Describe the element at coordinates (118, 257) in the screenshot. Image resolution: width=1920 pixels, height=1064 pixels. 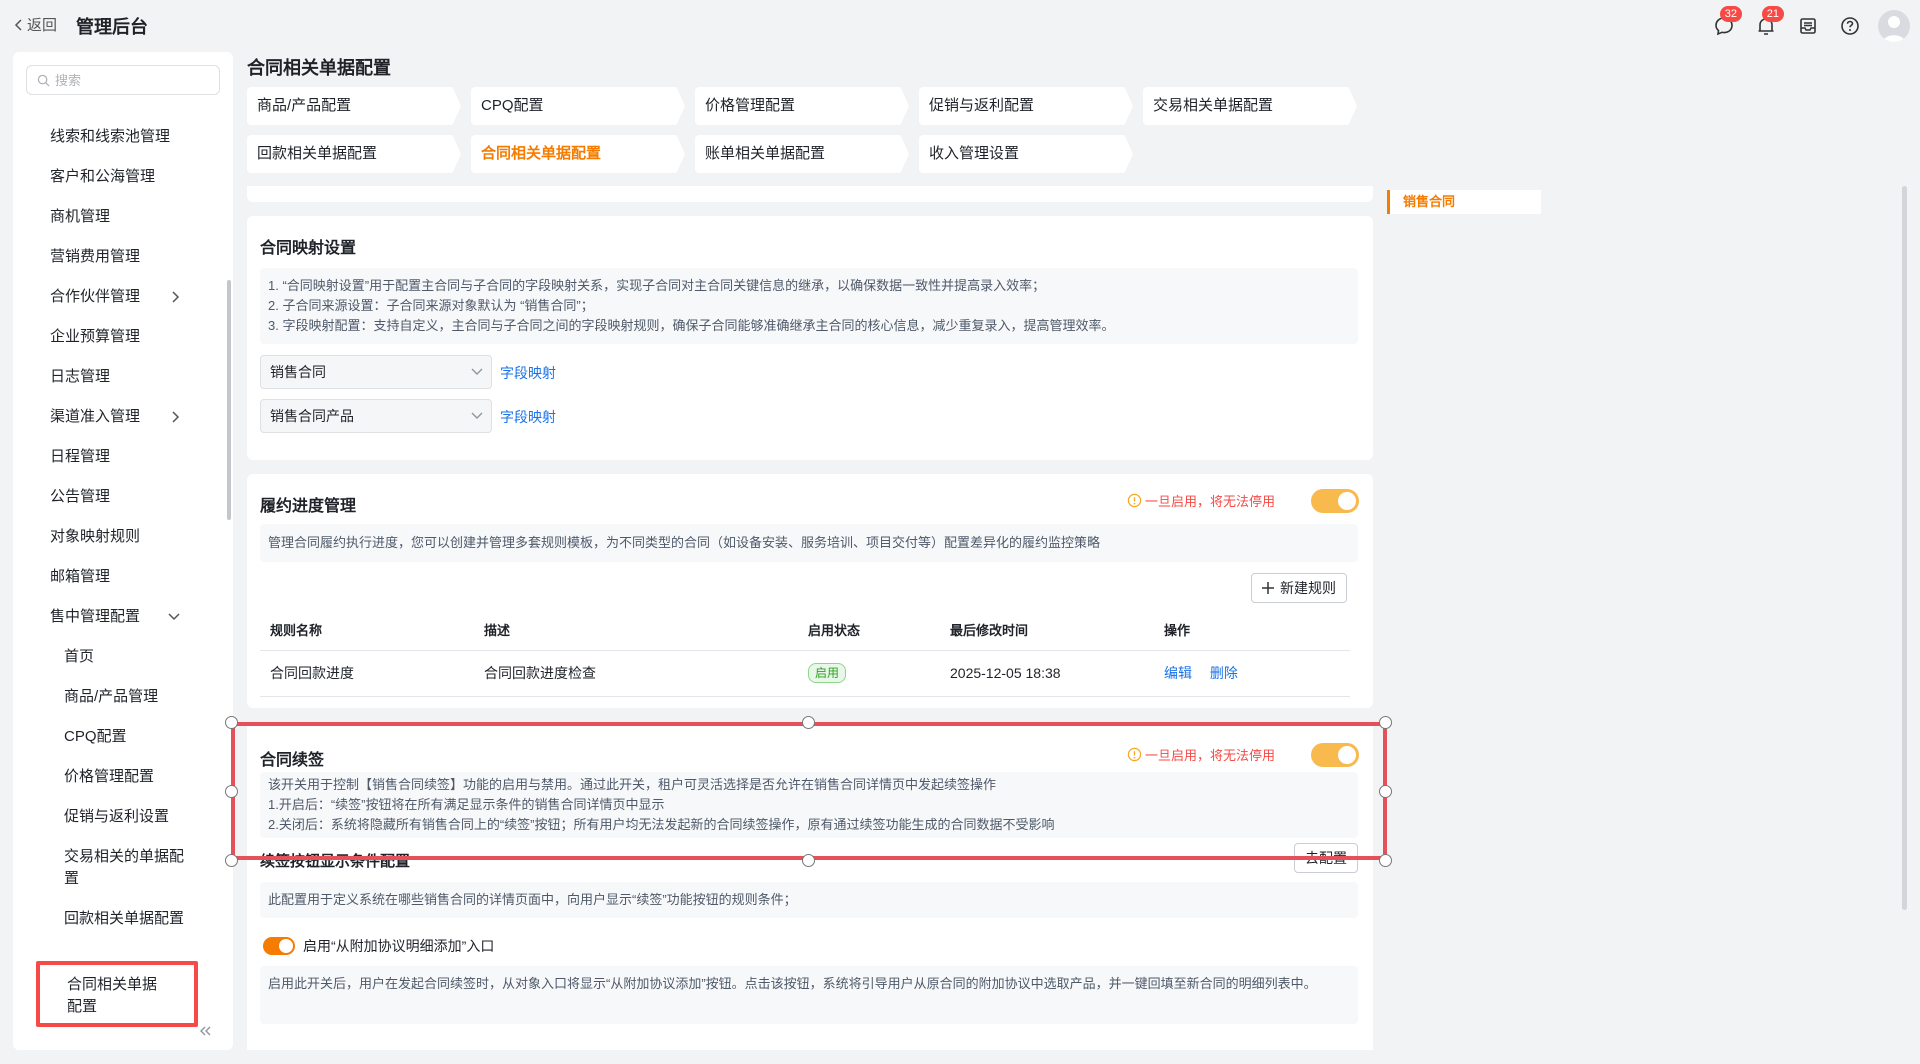
I see `sidebar-item-marketing-costs: 营销费用管理` at that location.